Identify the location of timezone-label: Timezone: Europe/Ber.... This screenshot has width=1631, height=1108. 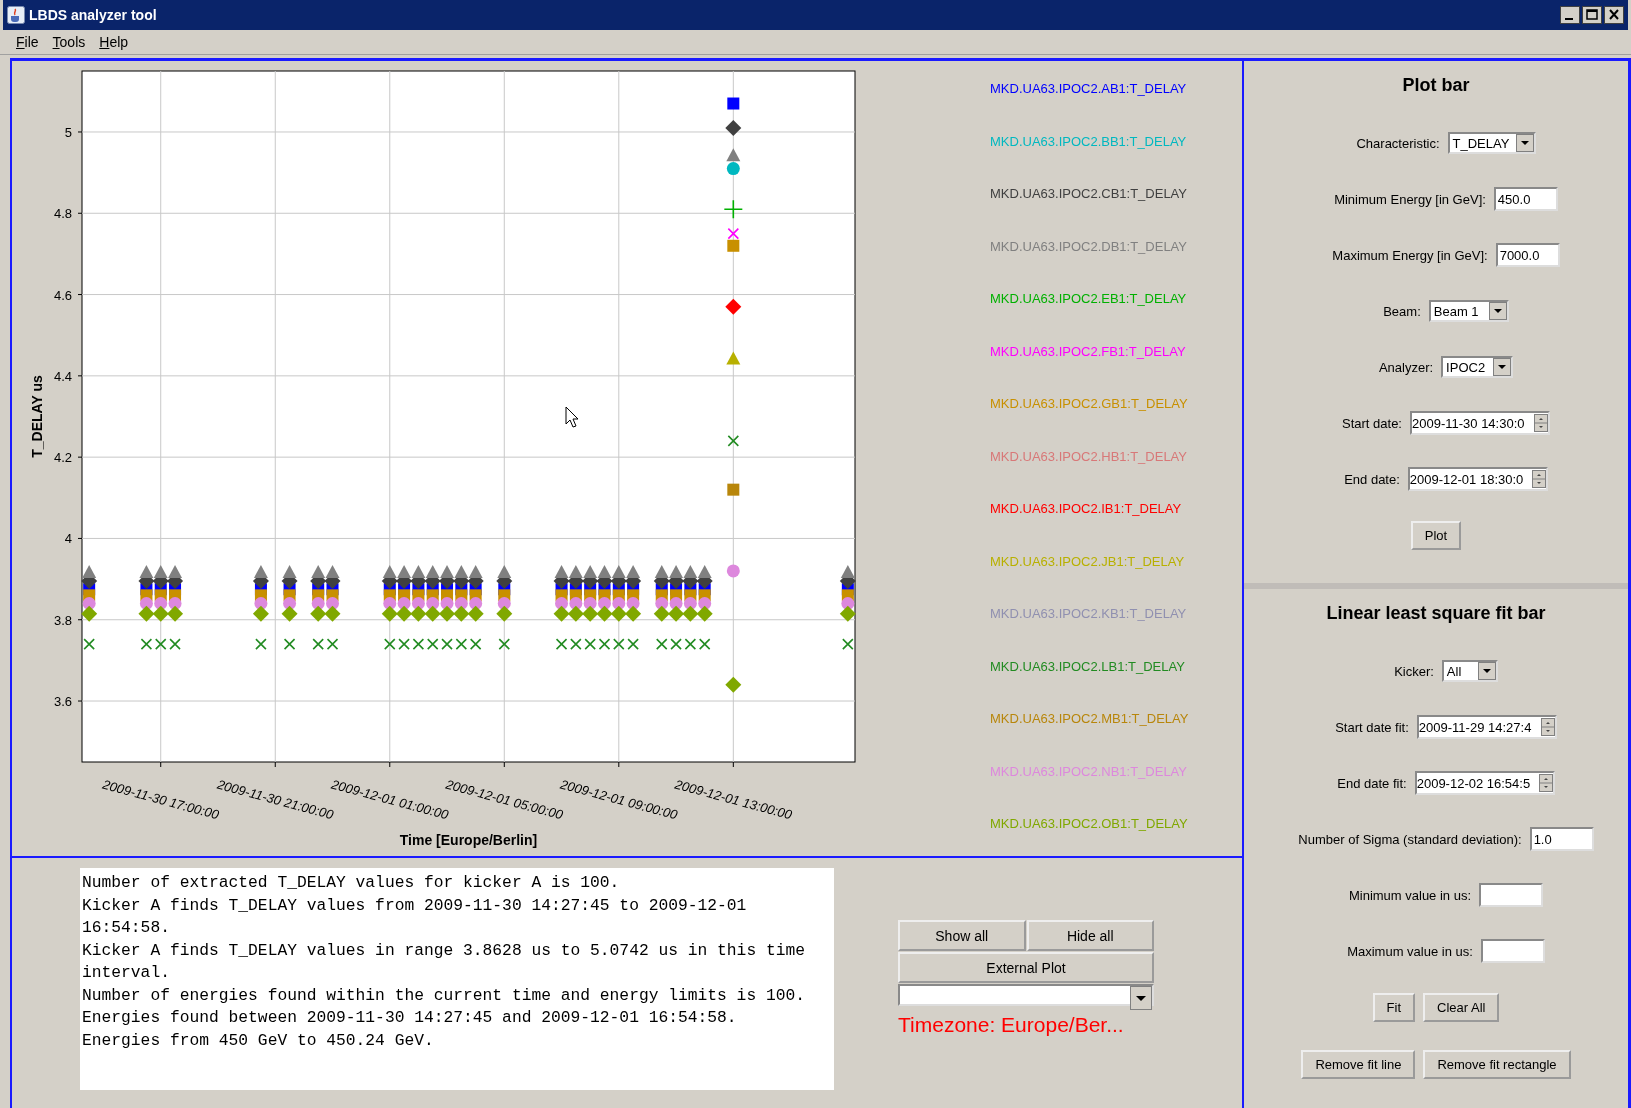
(1011, 1025).